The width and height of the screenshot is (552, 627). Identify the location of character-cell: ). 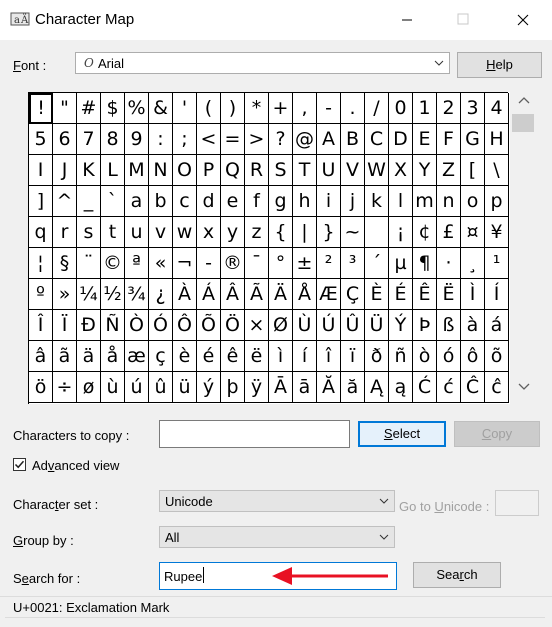
(233, 108).